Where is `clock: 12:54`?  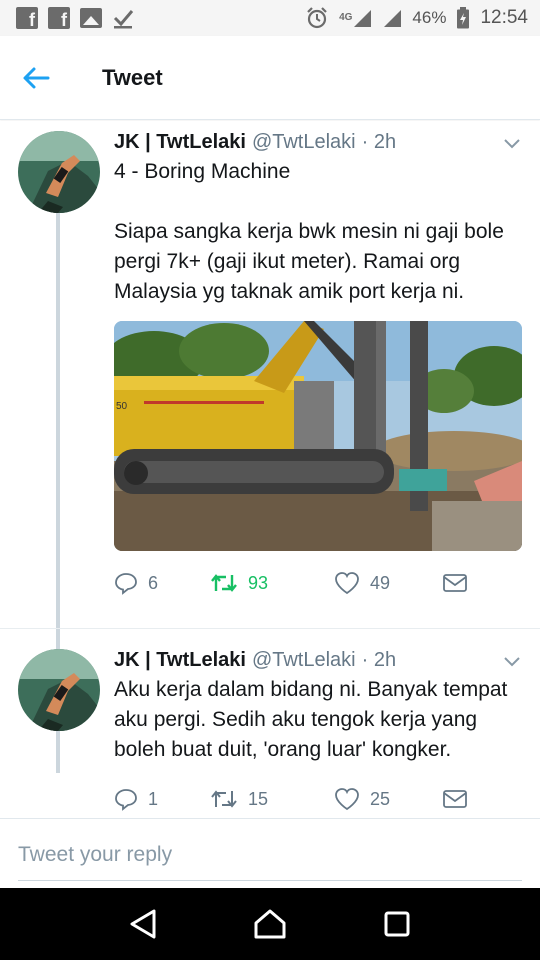
clock: 12:54 is located at coordinates (504, 17).